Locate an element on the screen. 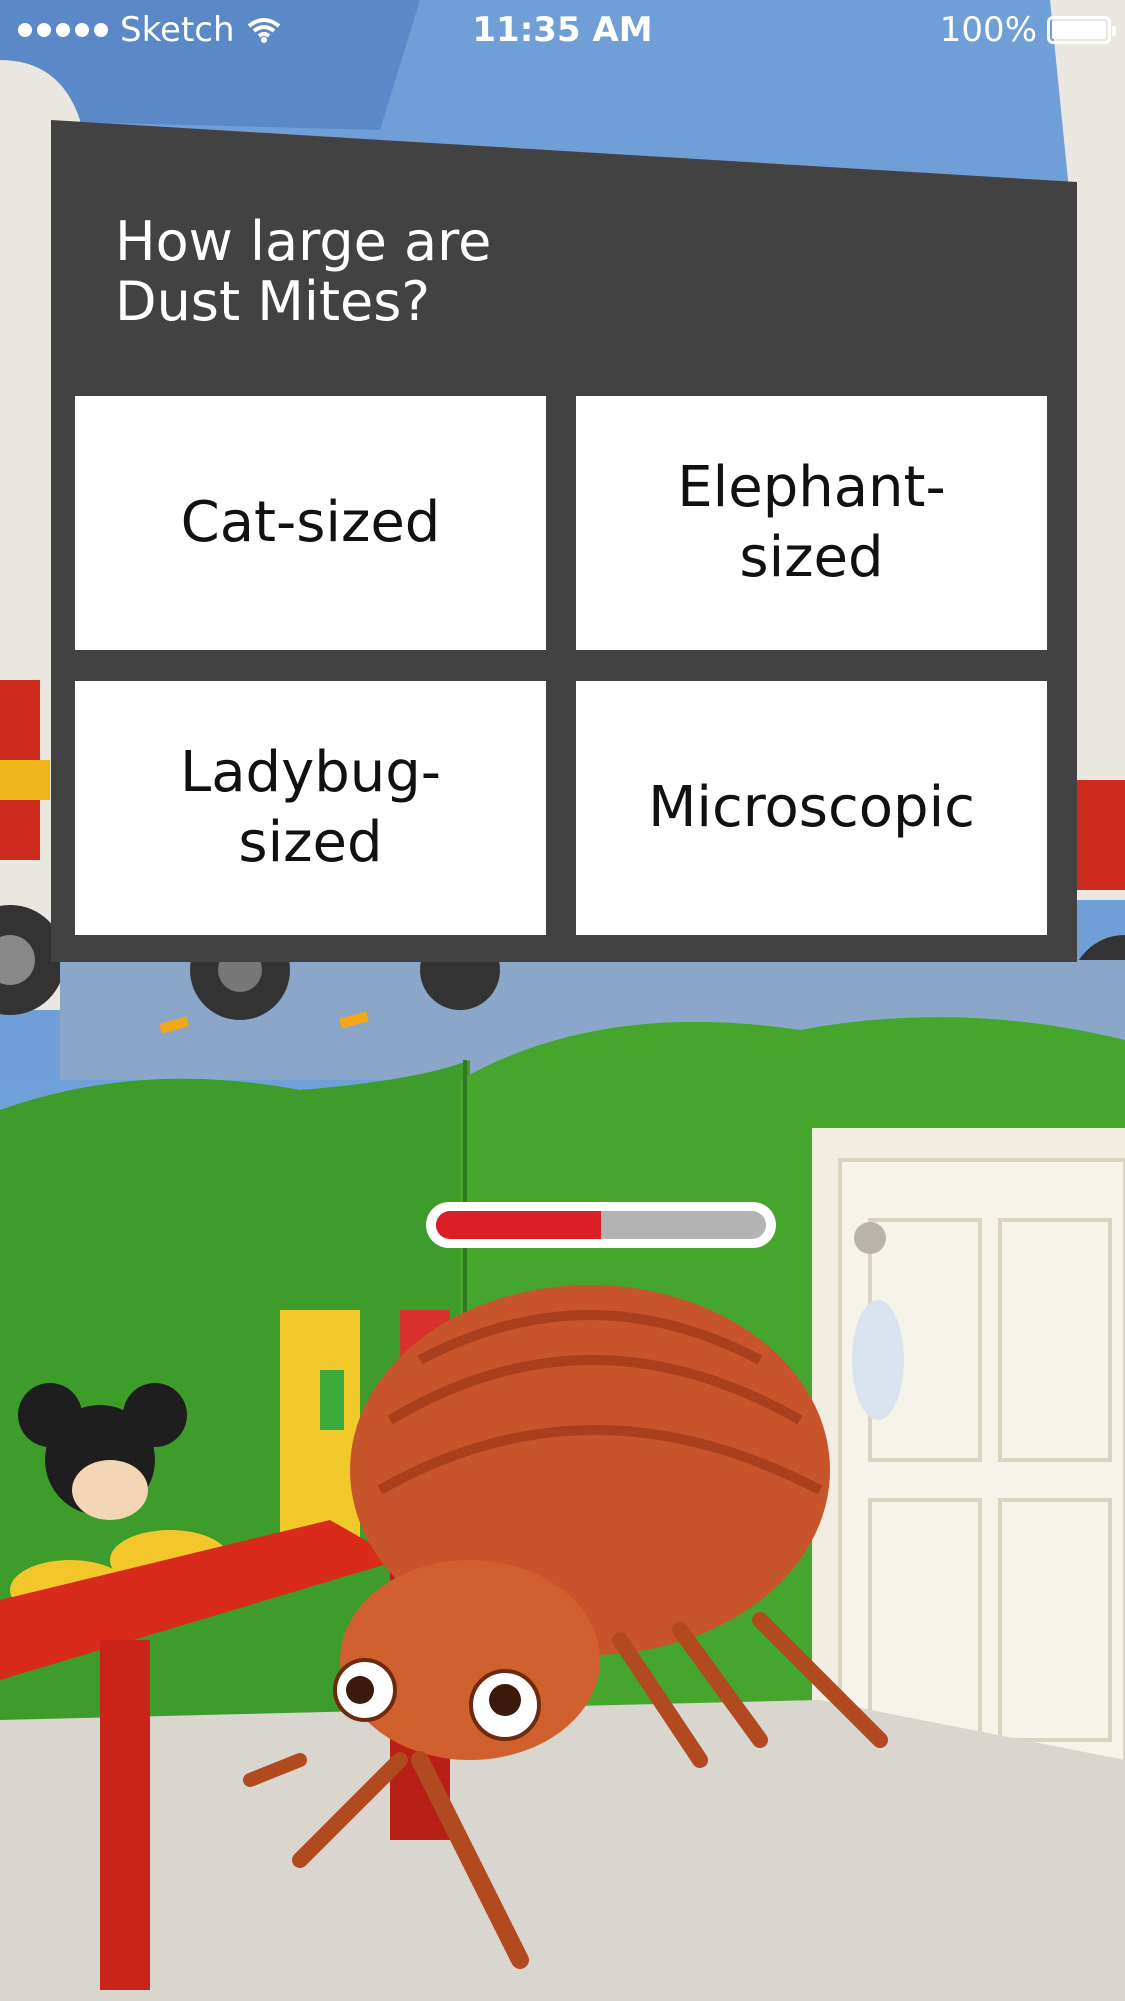  question-line-1: How large are is located at coordinates (303, 241).